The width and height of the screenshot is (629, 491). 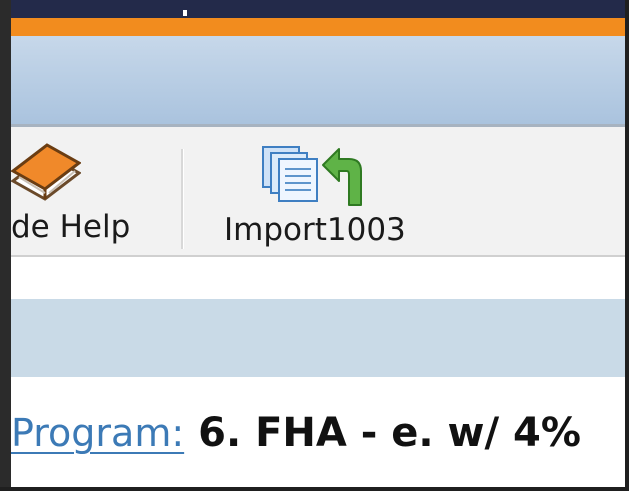 I want to click on program-row: Program: 6. FHA - e. w/ 4%, so click(x=296, y=433).